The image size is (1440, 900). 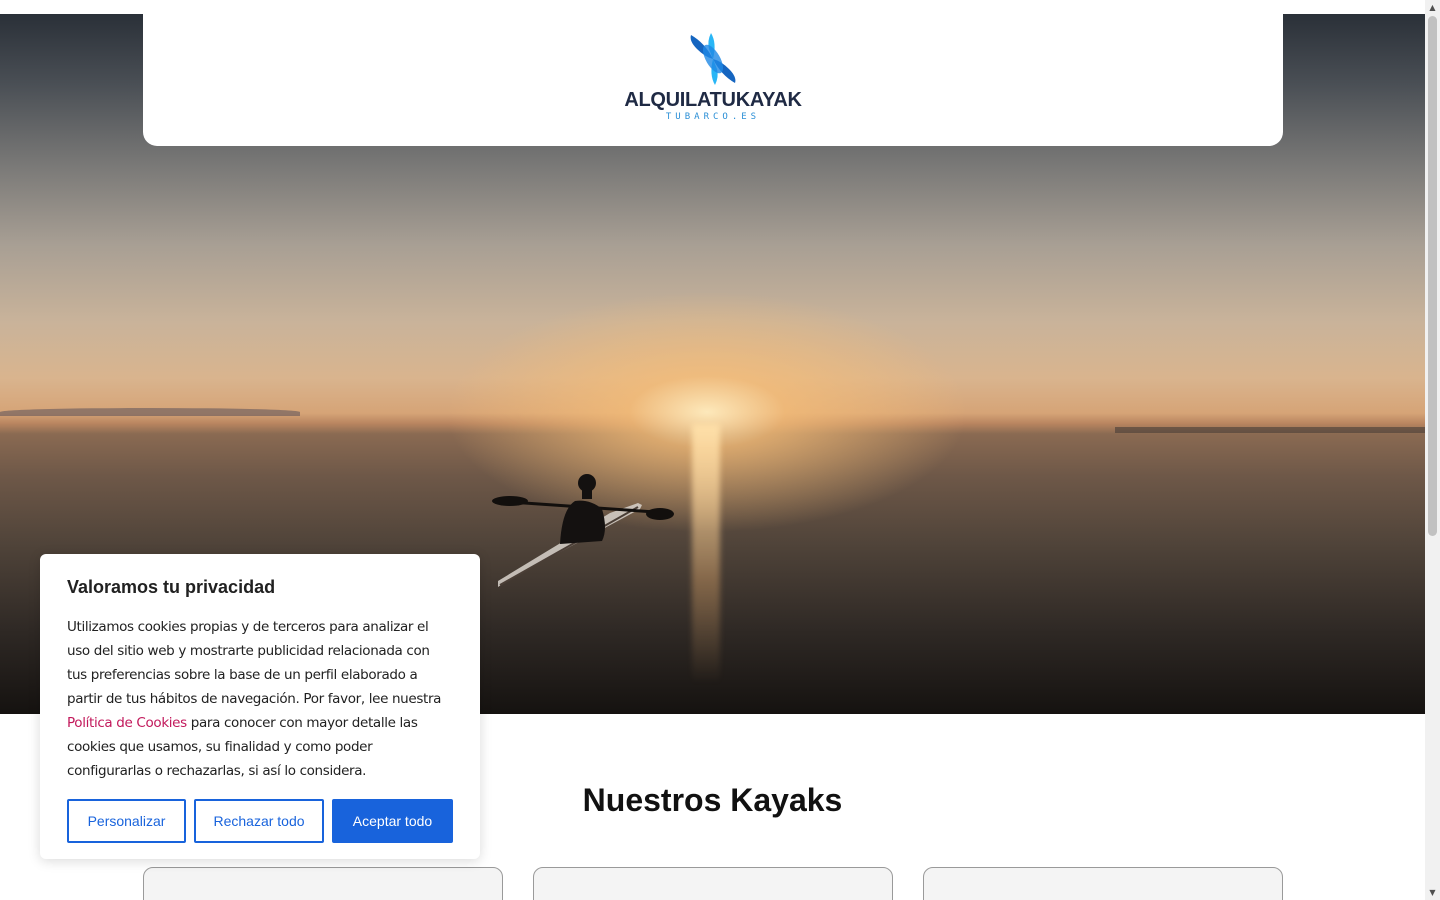 I want to click on kayak-paddle-logo-icon, so click(x=713, y=58).